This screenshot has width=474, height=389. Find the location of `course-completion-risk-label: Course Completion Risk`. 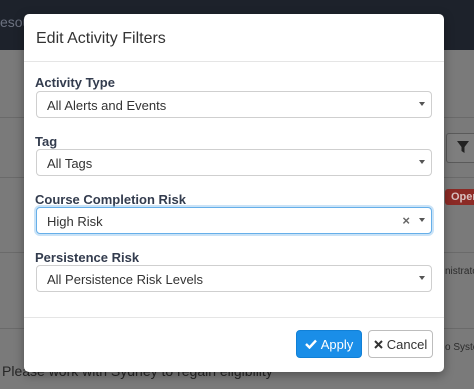

course-completion-risk-label: Course Completion Risk is located at coordinates (110, 199).